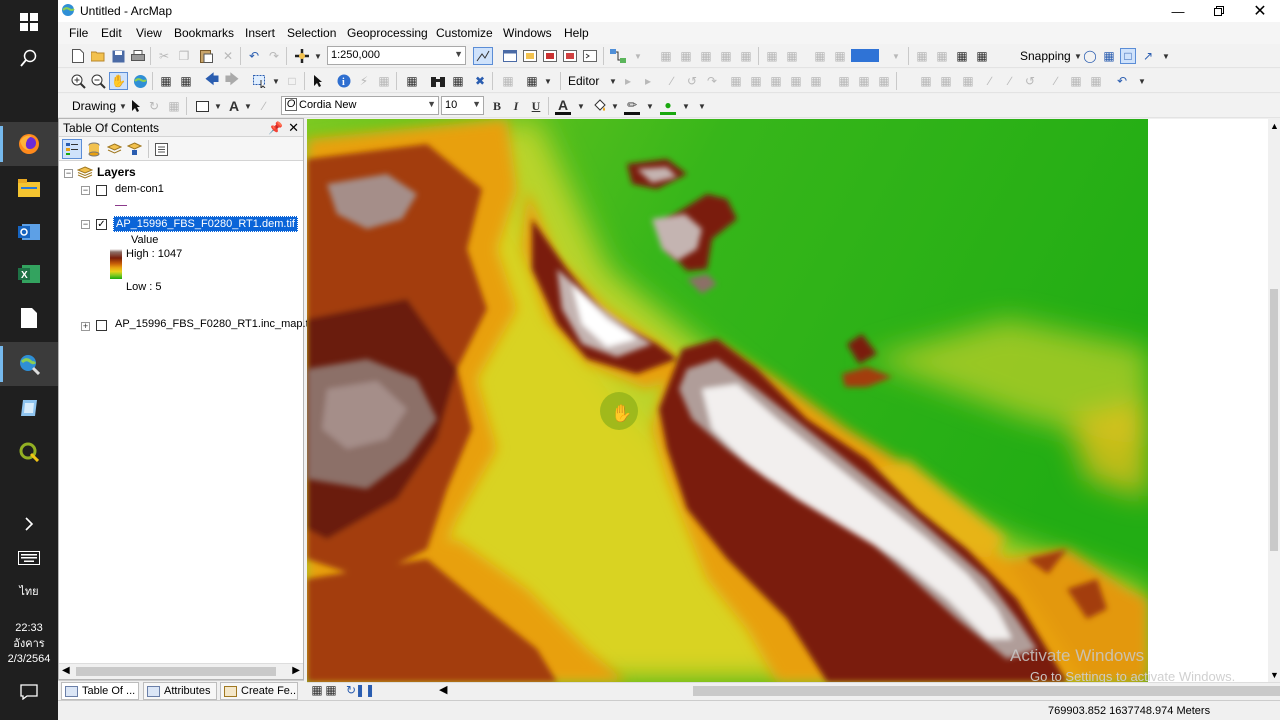 This screenshot has width=1280, height=720. I want to click on expand-layer-icon: +, so click(85, 326).